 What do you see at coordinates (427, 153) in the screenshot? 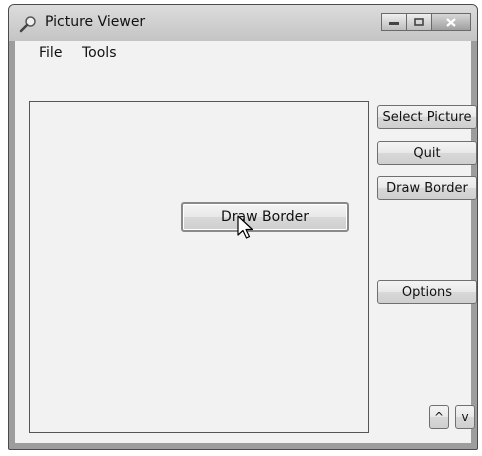
I see `quit-button: Quit` at bounding box center [427, 153].